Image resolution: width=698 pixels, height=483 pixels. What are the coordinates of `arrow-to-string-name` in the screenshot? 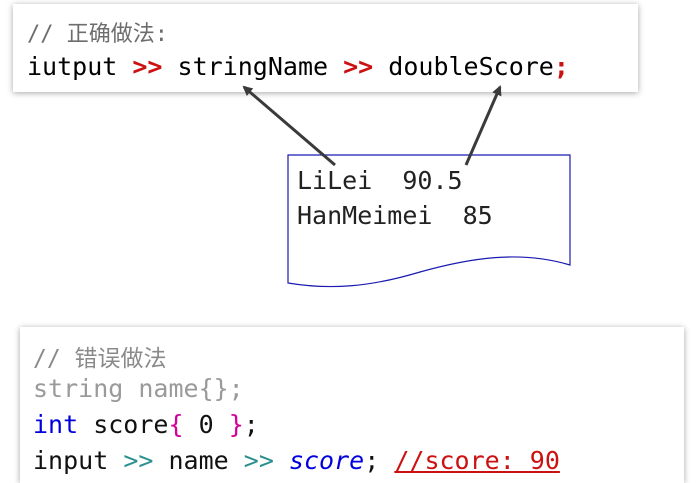 It's located at (289, 126).